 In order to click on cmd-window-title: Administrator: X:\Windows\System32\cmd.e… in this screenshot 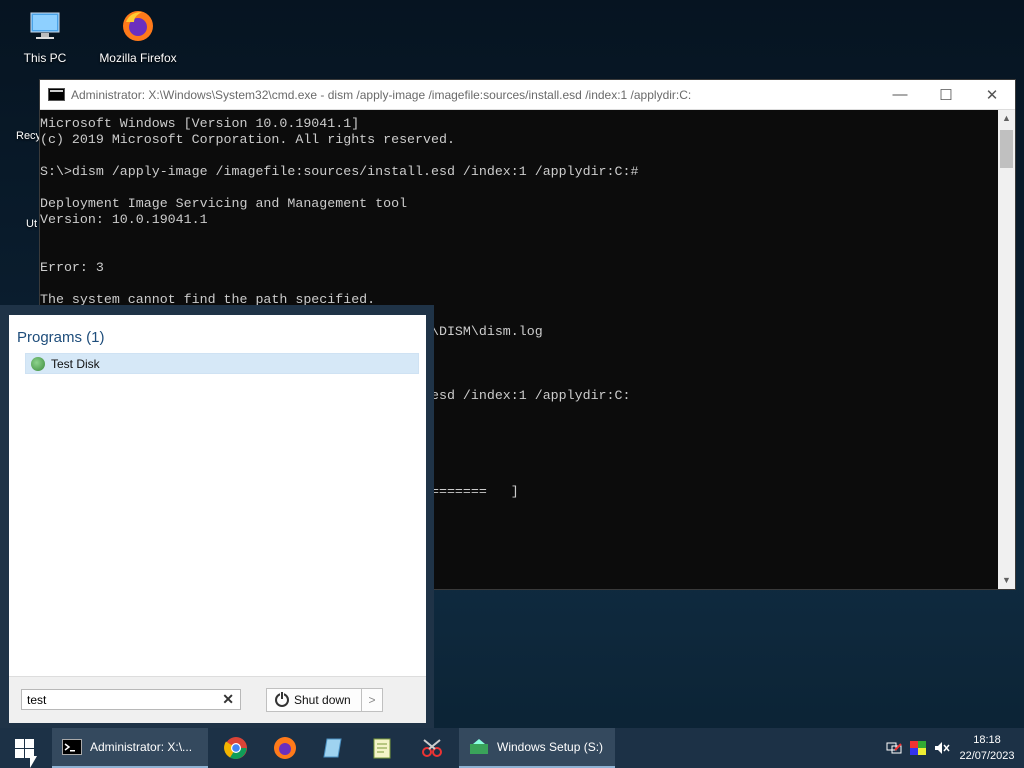, I will do `click(381, 94)`.